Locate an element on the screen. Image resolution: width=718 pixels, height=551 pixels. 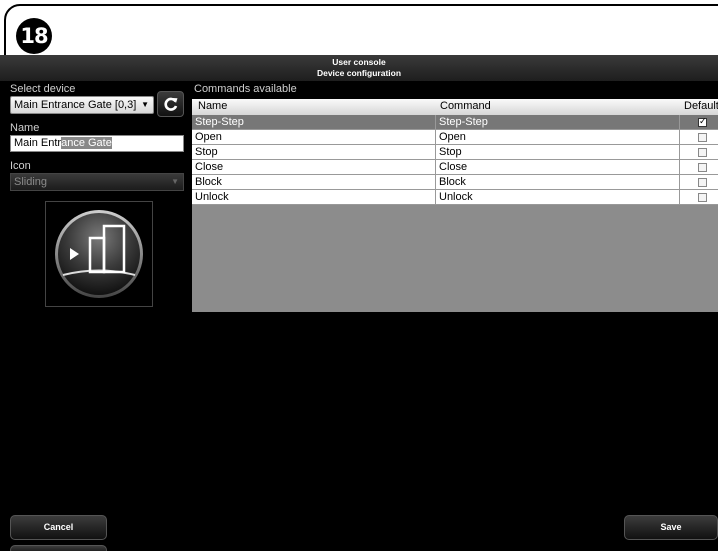
device-select-value: Main Entrance Gate [0,3] is located at coordinates (75, 105).